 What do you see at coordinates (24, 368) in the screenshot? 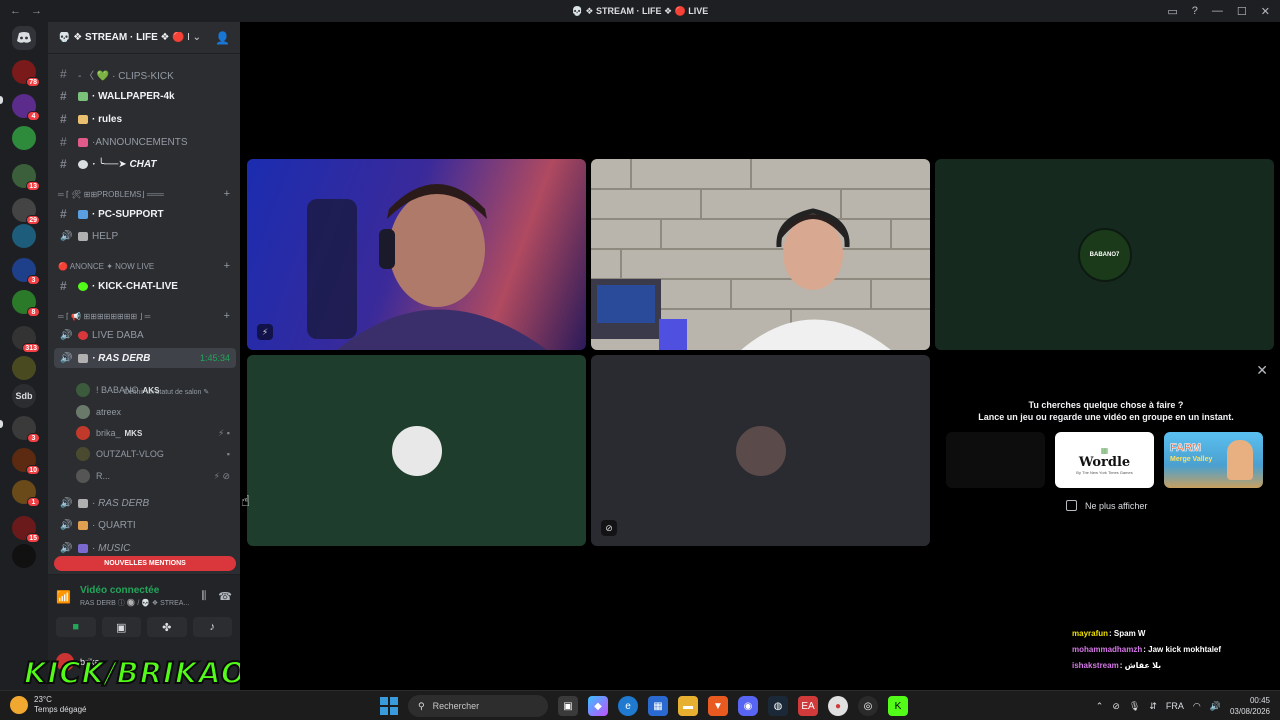
I see `server-icon-outzalt` at bounding box center [24, 368].